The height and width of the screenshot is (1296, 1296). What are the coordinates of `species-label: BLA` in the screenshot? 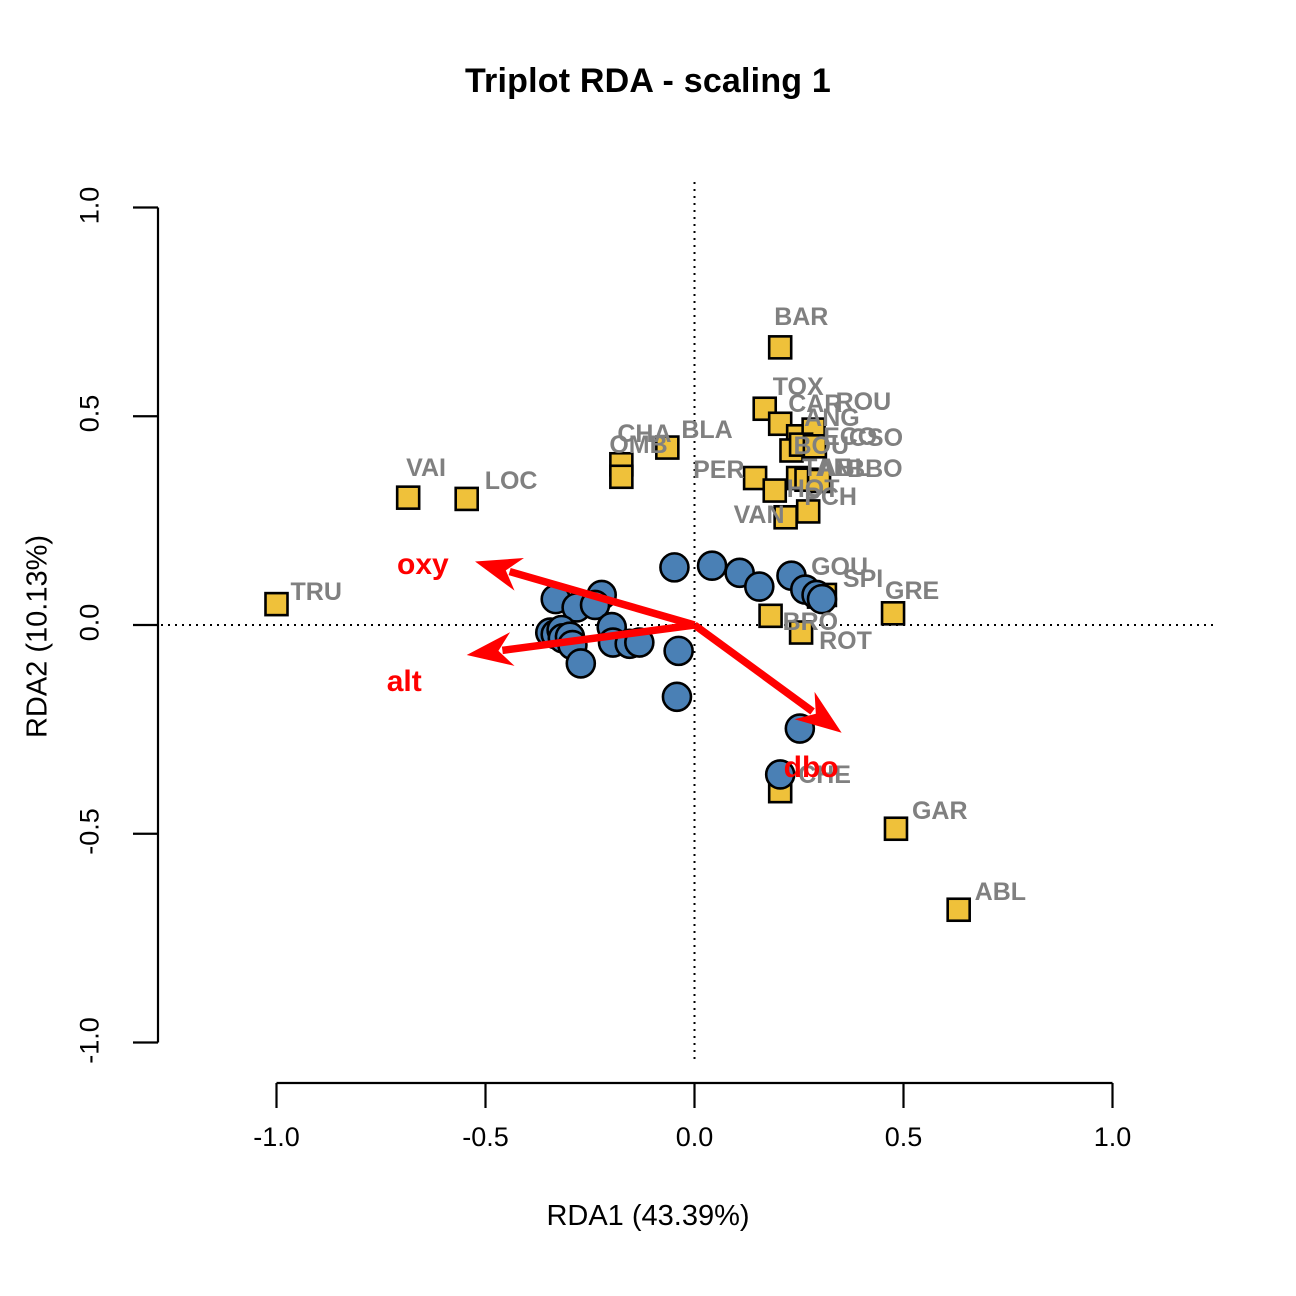 It's located at (707, 429).